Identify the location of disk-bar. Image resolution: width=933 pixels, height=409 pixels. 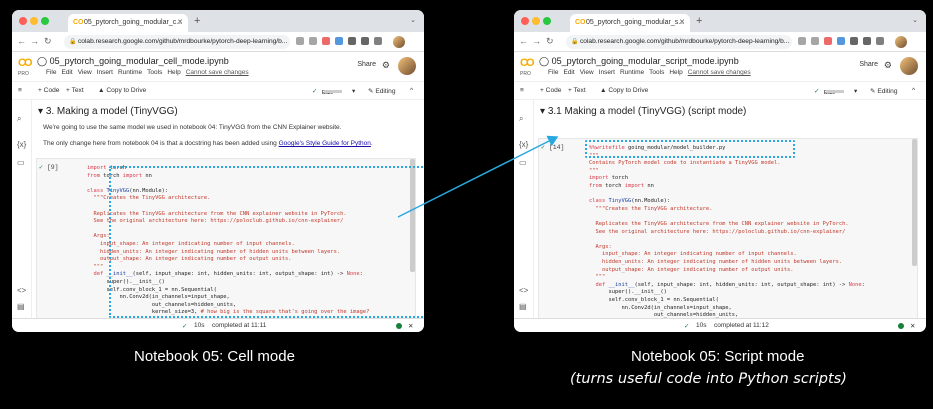
(835, 91).